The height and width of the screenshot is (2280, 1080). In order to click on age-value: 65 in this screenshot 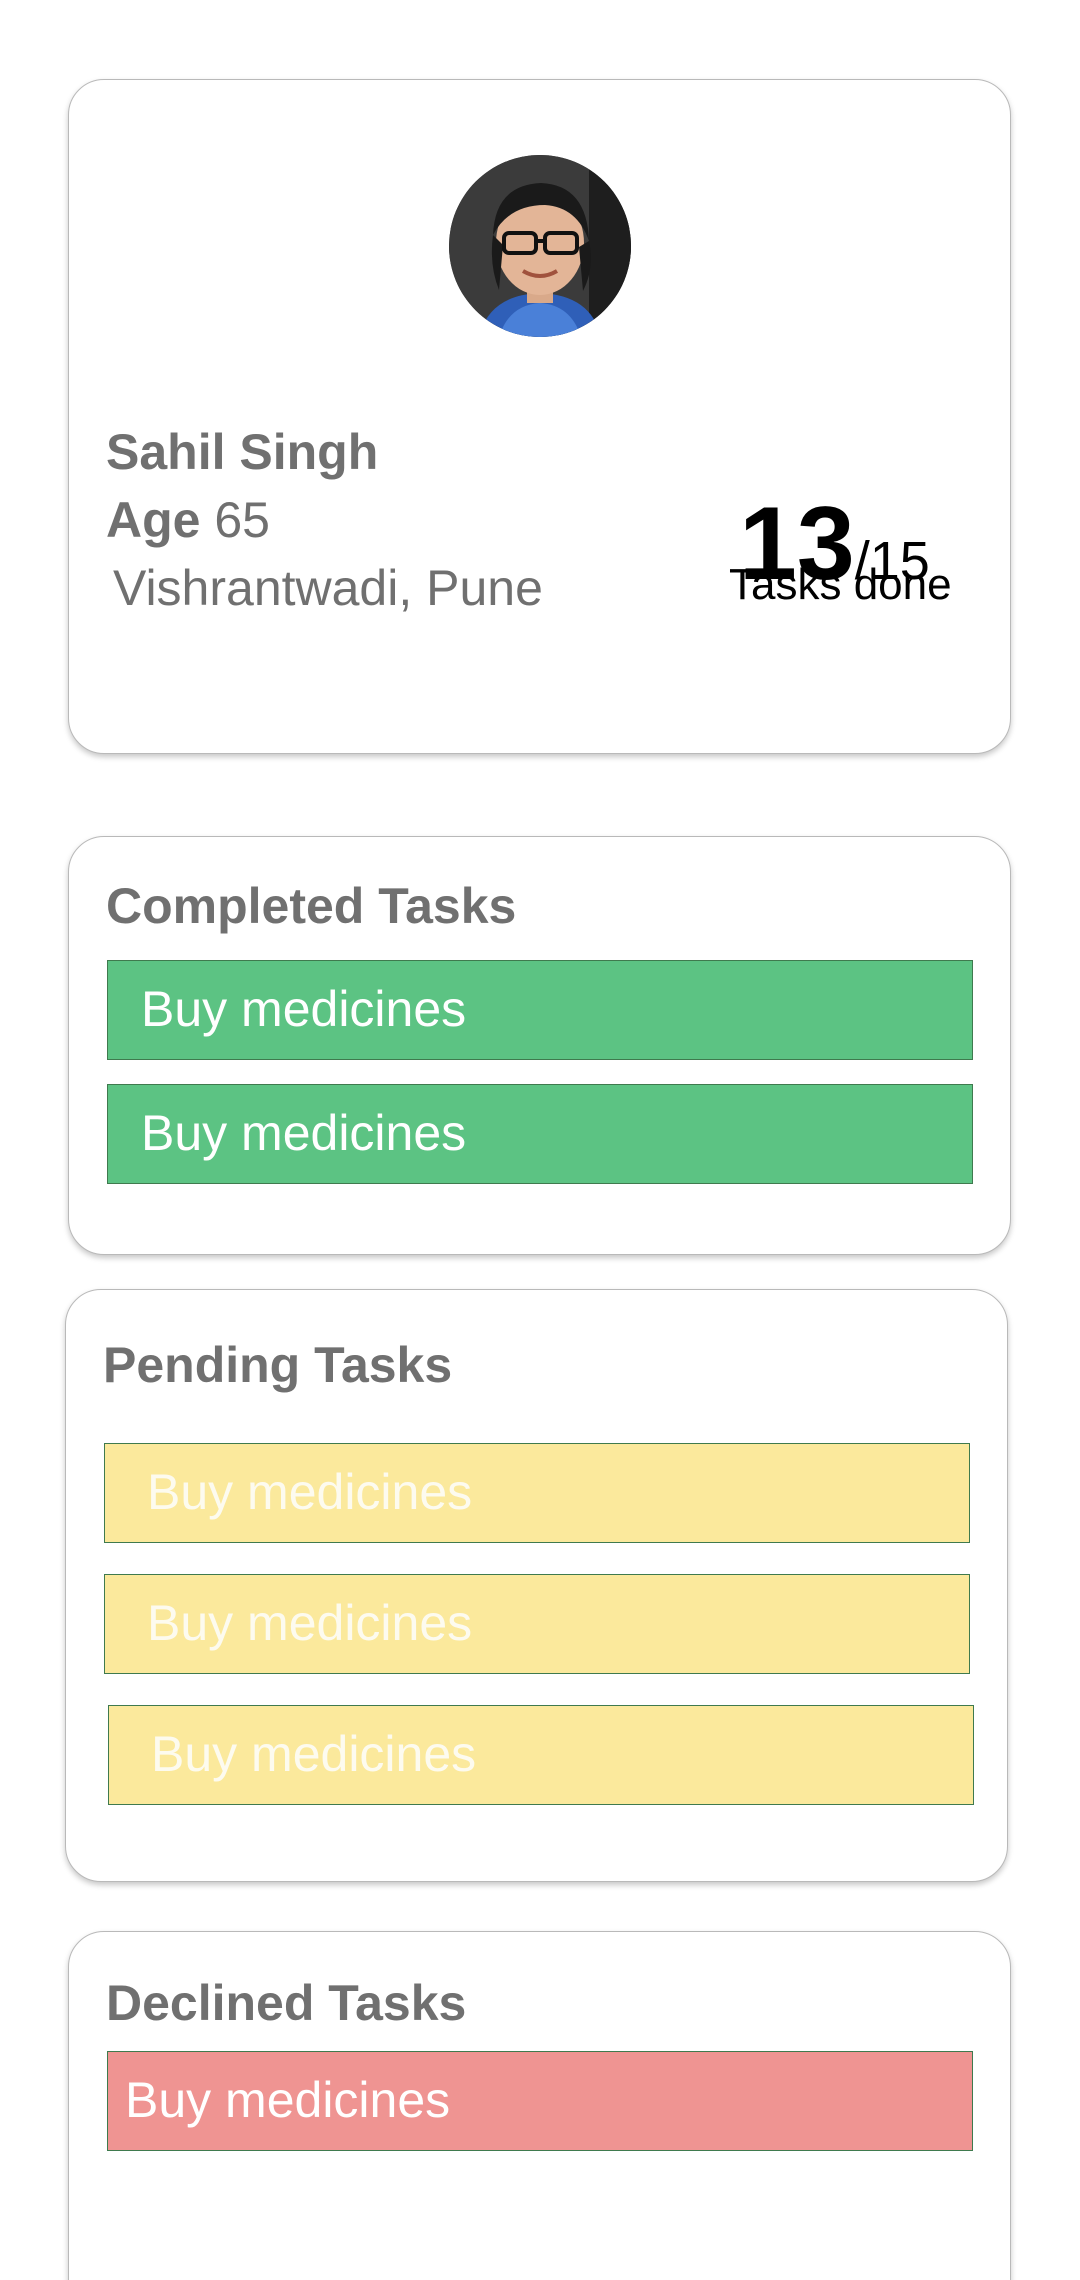, I will do `click(242, 520)`.